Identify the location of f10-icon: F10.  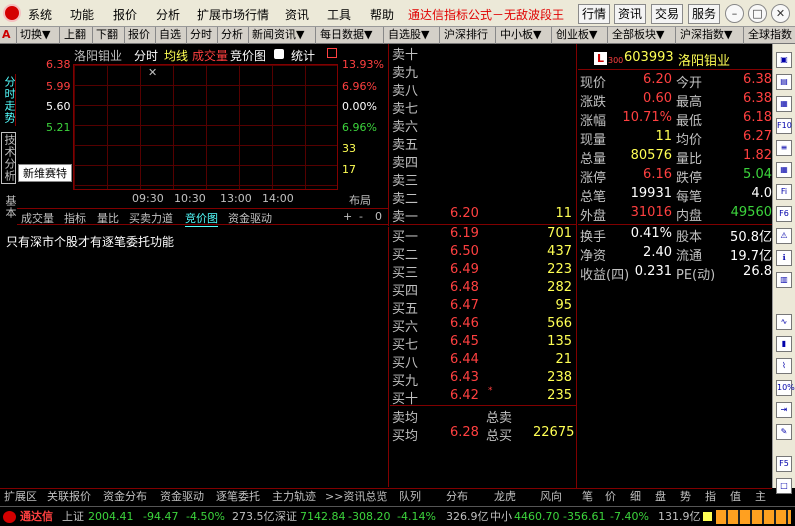
(784, 126).